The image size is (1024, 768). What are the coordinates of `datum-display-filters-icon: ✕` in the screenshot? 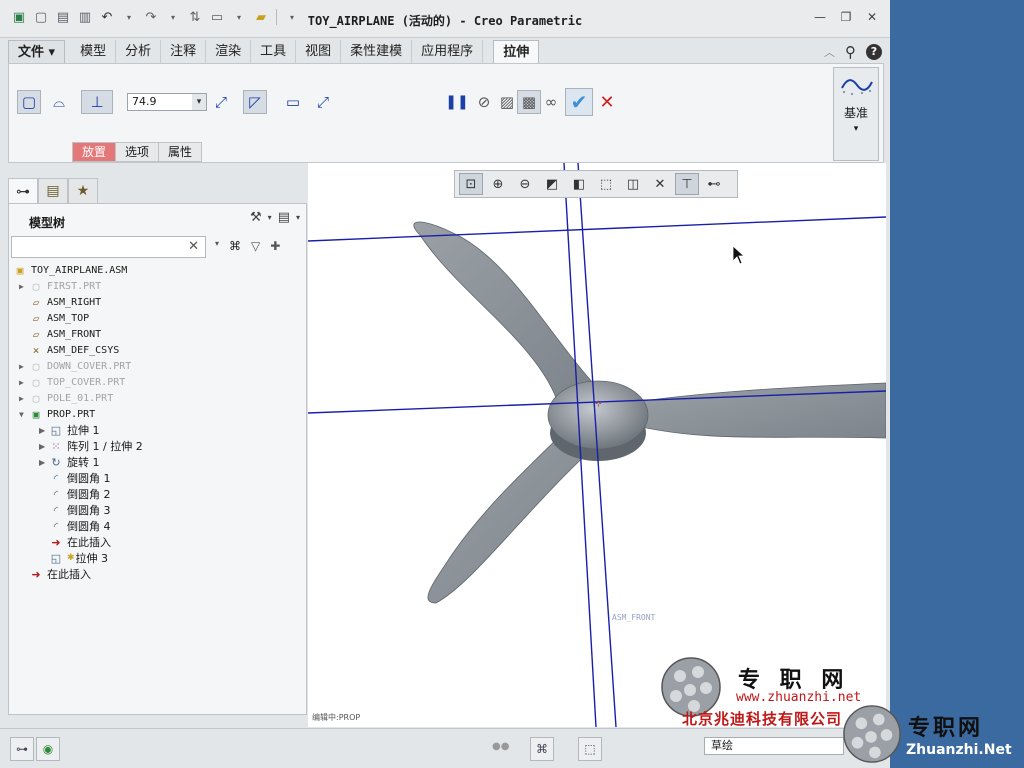 It's located at (660, 184).